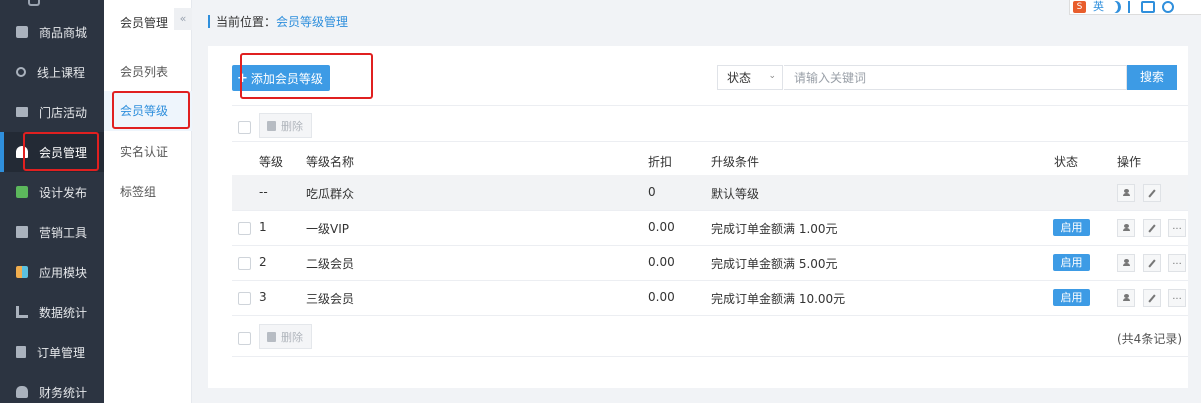  I want to click on nav-item-apps: 应用模块, so click(52, 272).